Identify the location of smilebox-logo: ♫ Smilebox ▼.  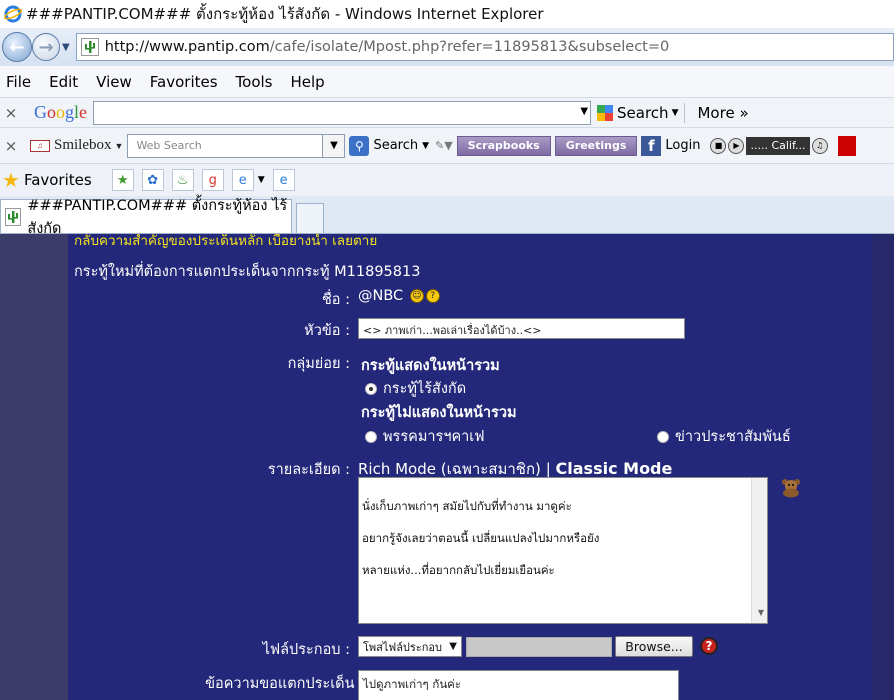
(76, 145).